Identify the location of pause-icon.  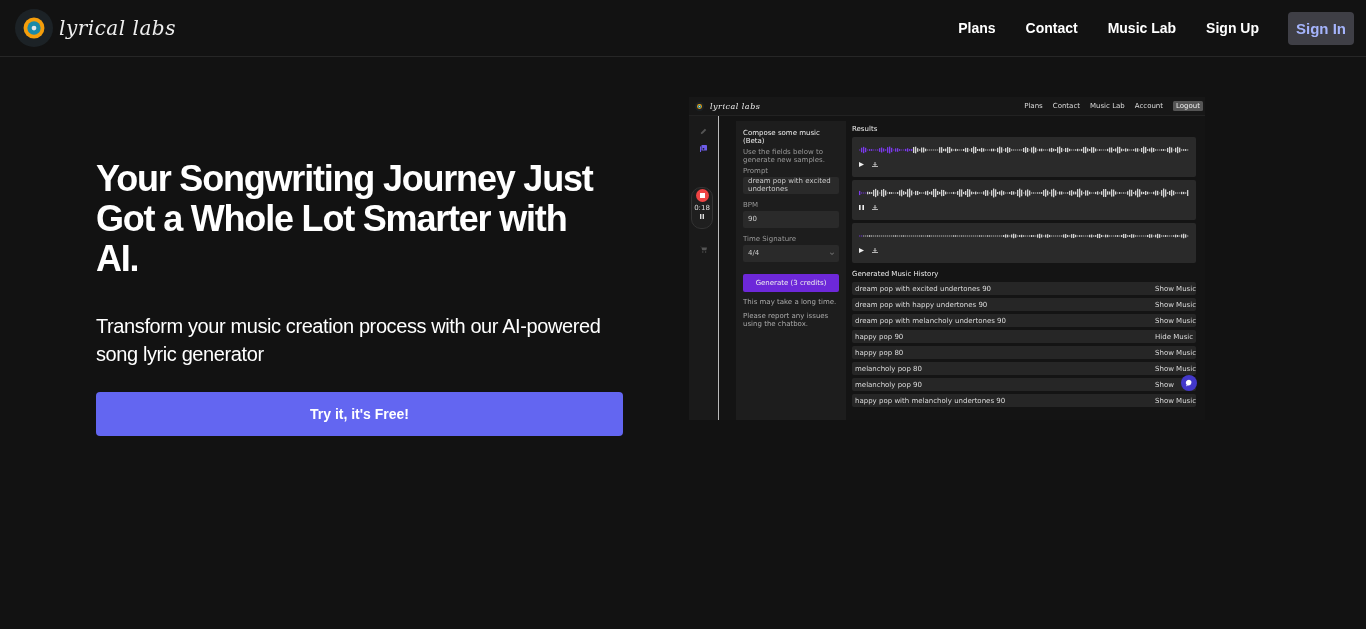
(861, 207).